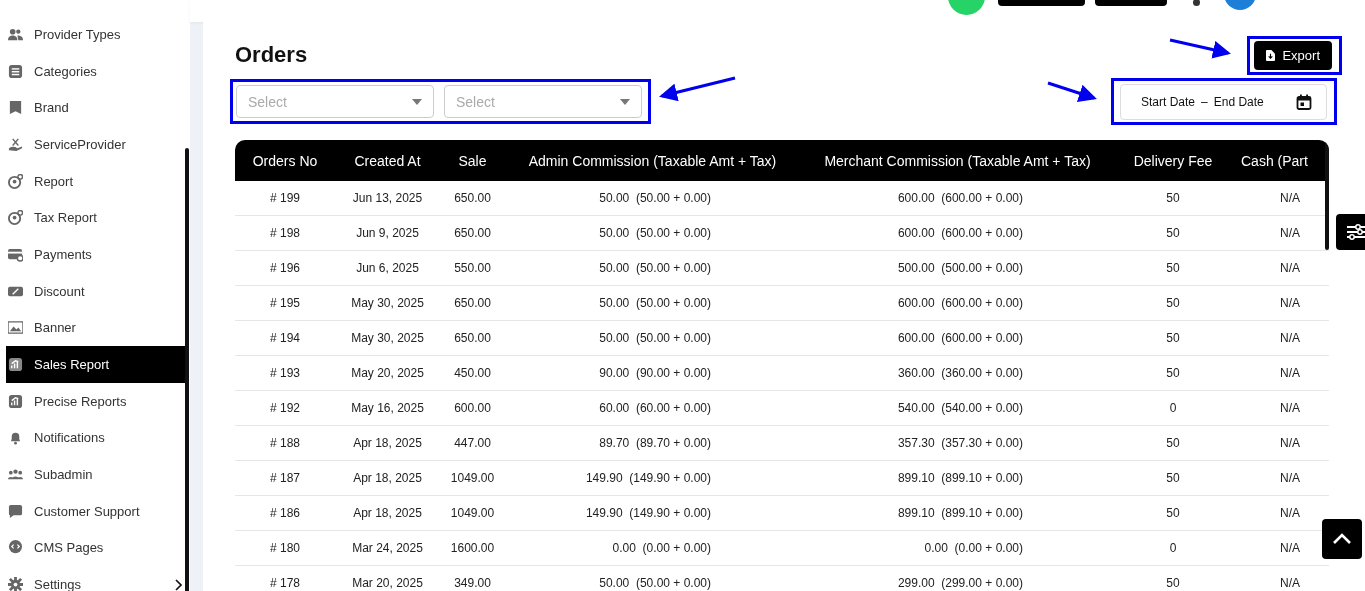  I want to click on card-icon, so click(15, 254).